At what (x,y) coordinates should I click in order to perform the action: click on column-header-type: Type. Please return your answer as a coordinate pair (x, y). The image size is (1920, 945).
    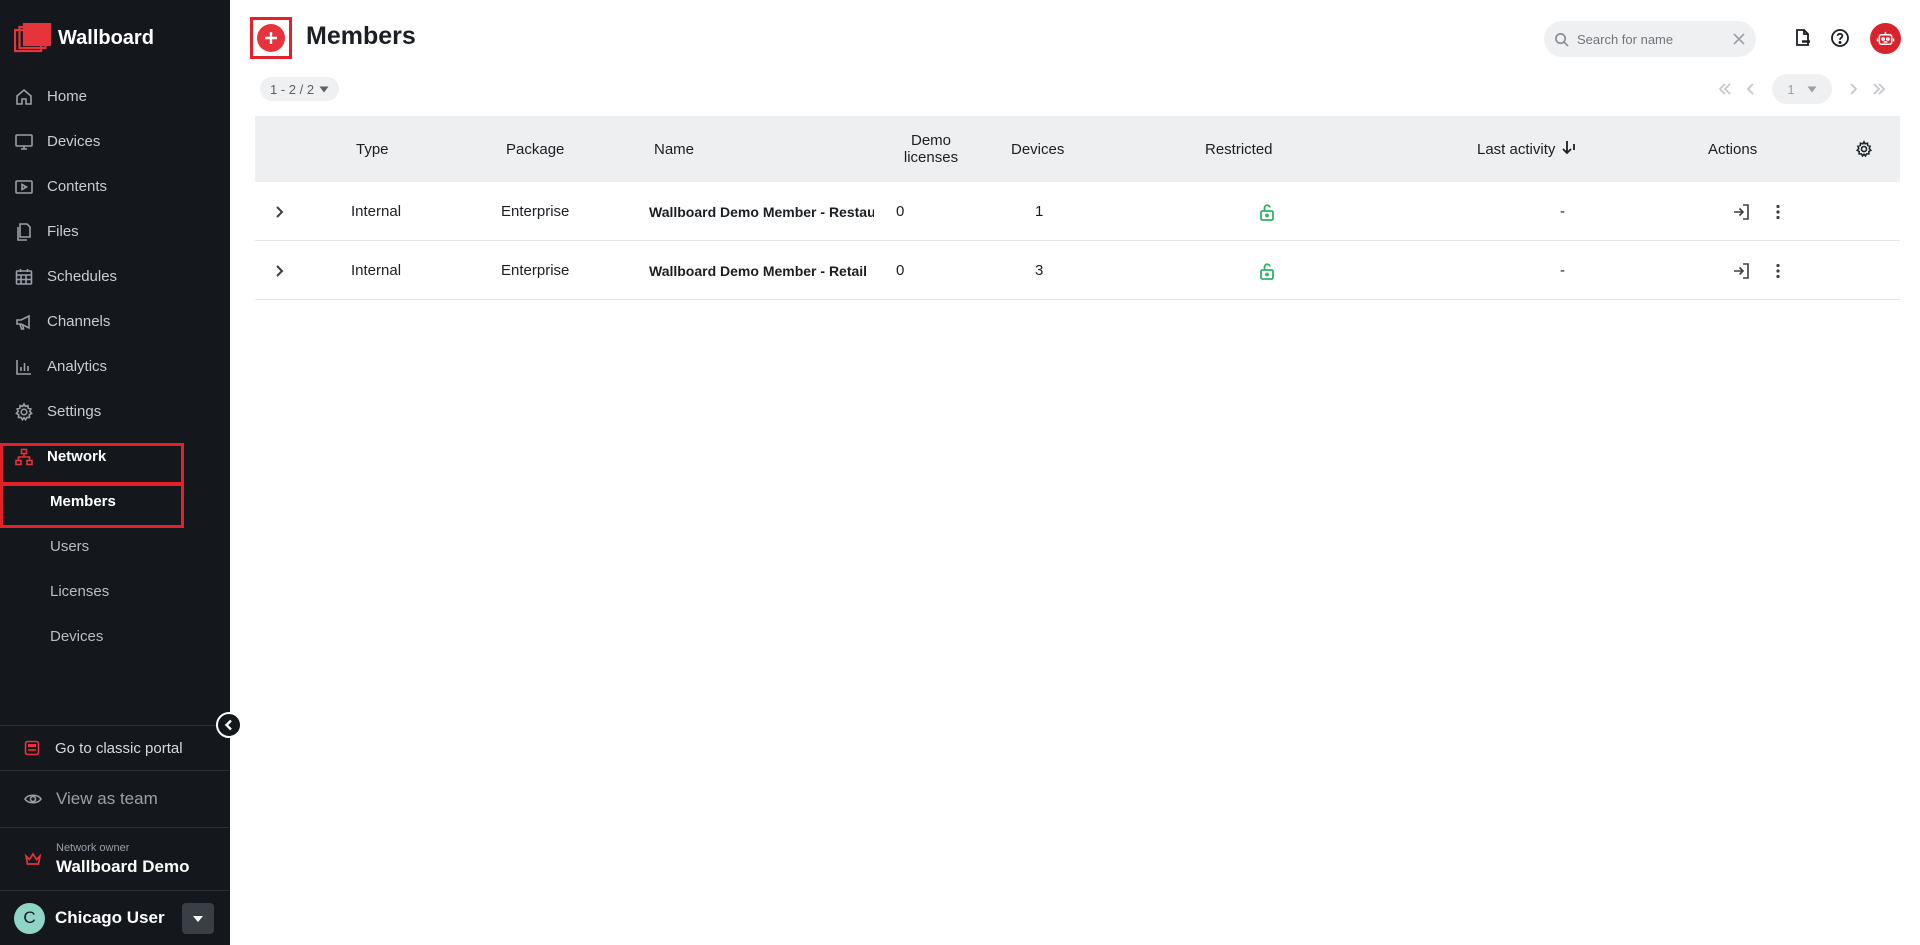
    Looking at the image, I should click on (372, 149).